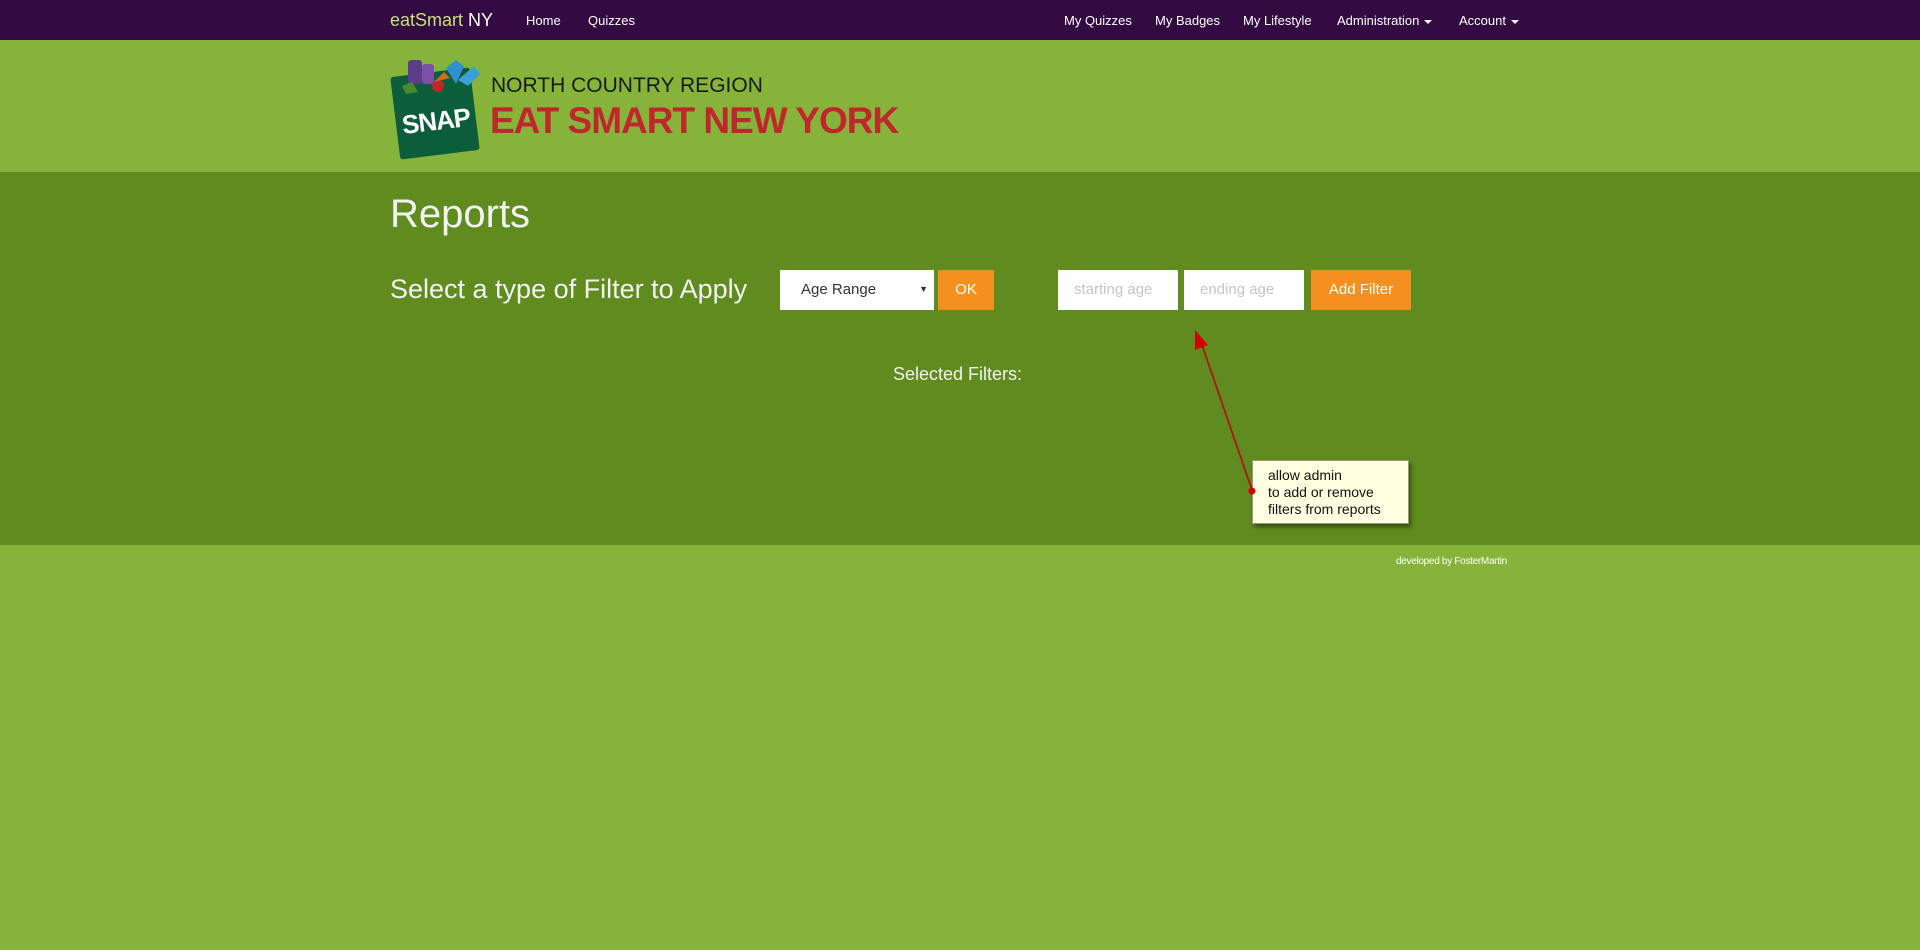 The image size is (1920, 950). I want to click on add-filter-button: Add Filter, so click(1361, 290).